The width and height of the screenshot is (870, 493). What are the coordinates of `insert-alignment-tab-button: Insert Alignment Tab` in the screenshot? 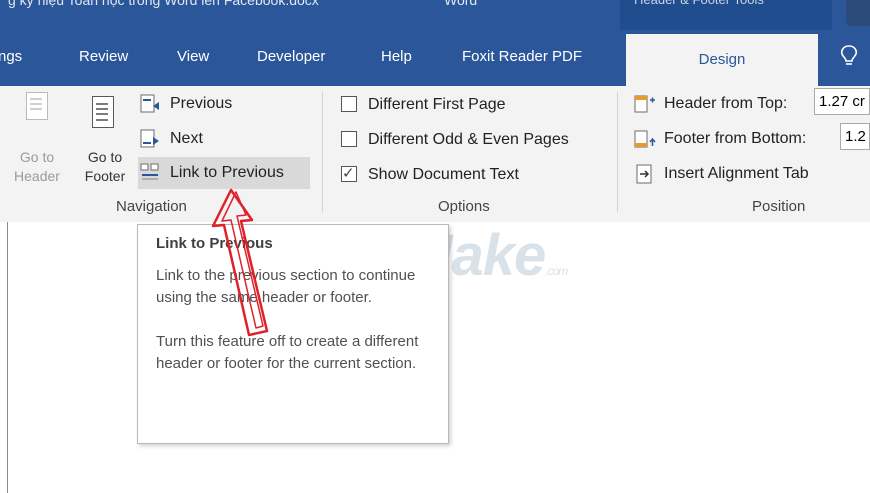 It's located at (752, 174).